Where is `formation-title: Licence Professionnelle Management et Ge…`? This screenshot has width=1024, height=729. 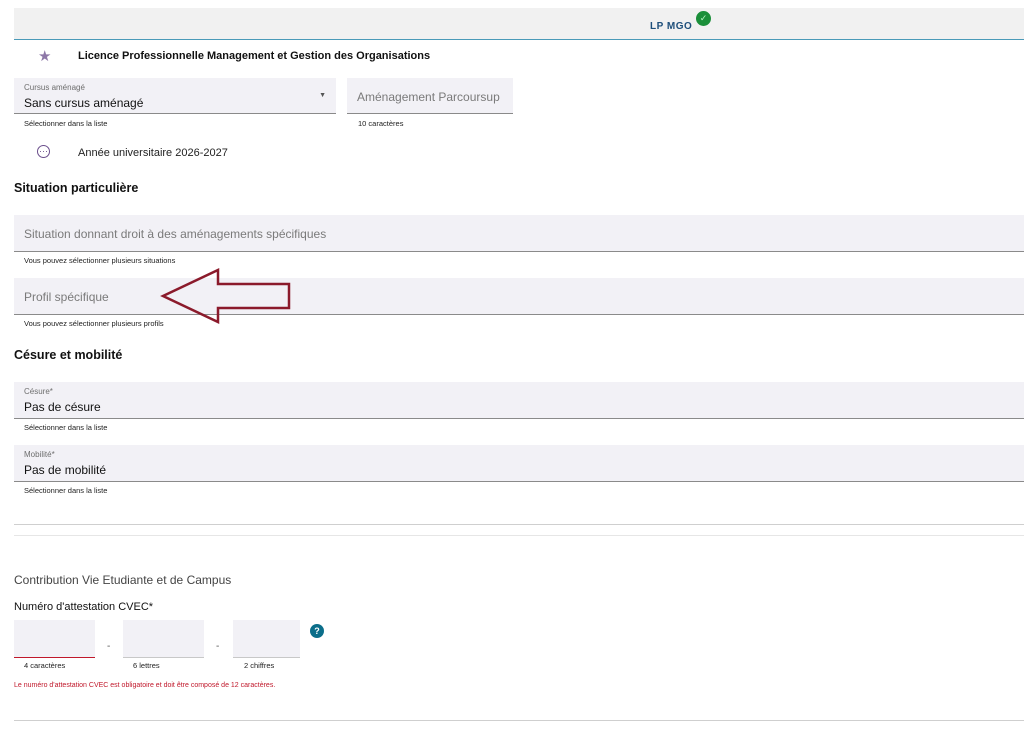
formation-title: Licence Professionnelle Management et Ge… is located at coordinates (254, 56).